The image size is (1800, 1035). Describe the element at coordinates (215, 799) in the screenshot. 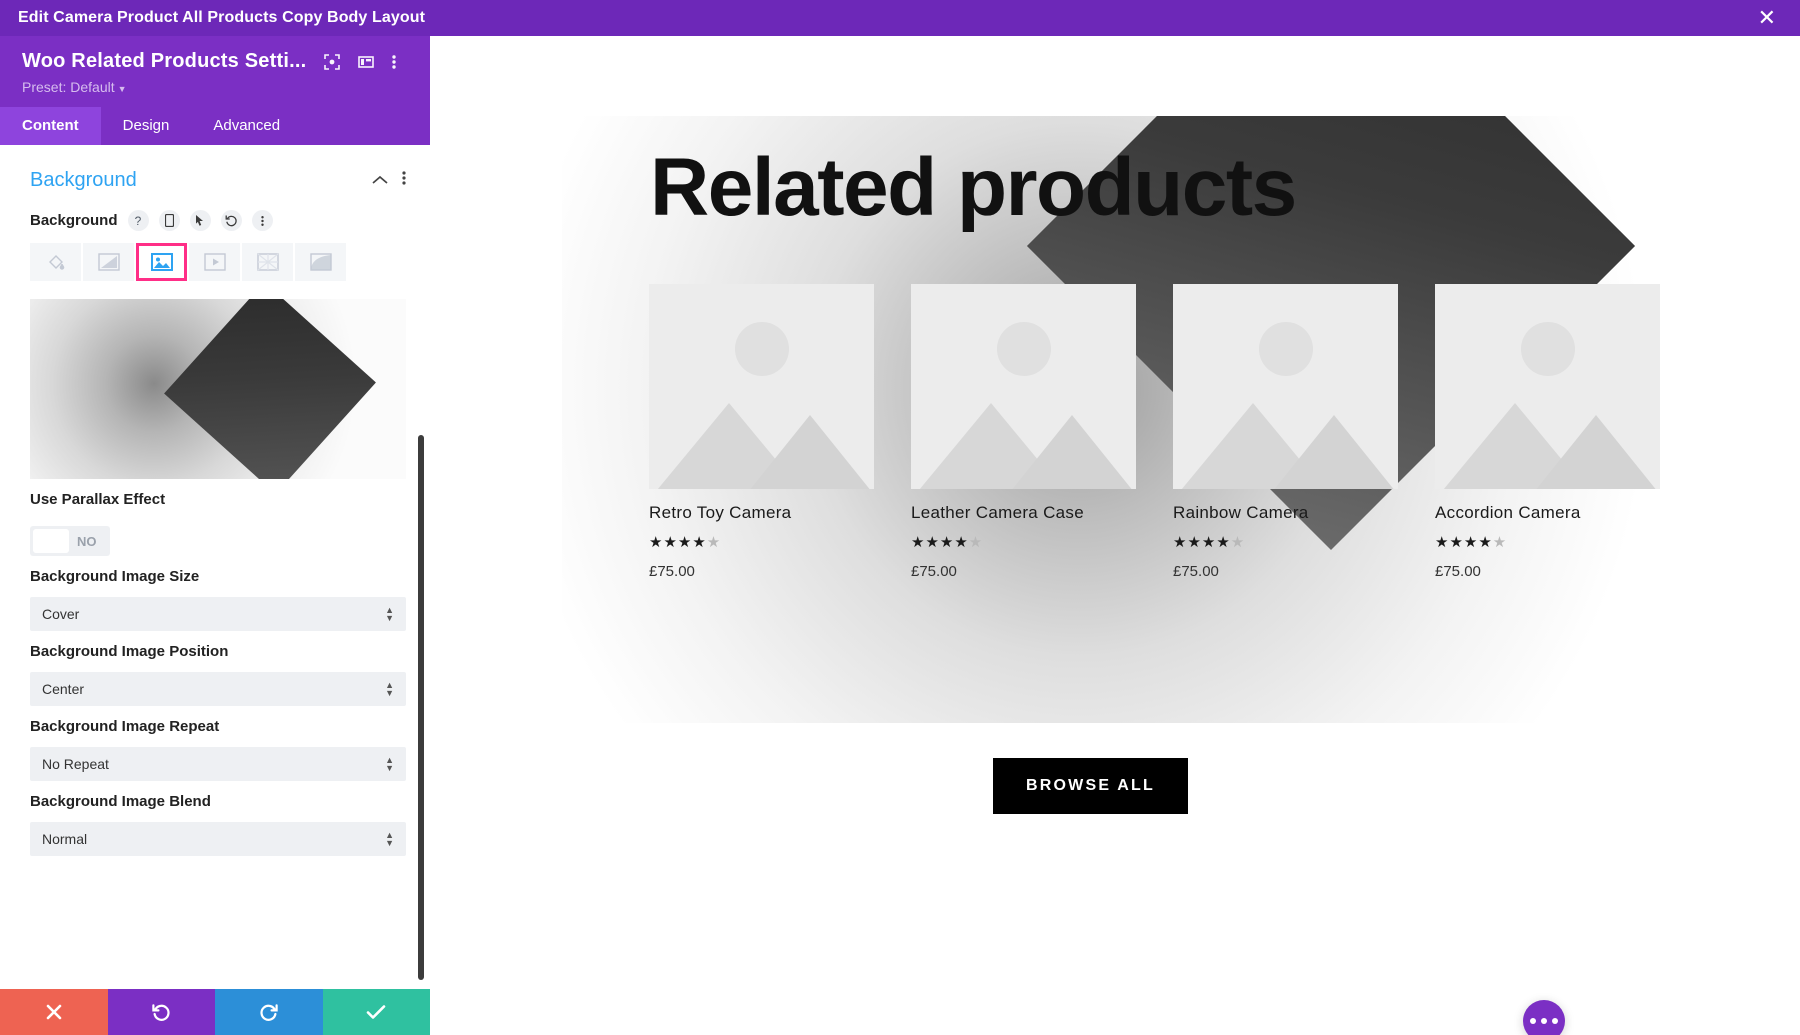

I see `bg-blend-label-row: Background Image Blend` at that location.